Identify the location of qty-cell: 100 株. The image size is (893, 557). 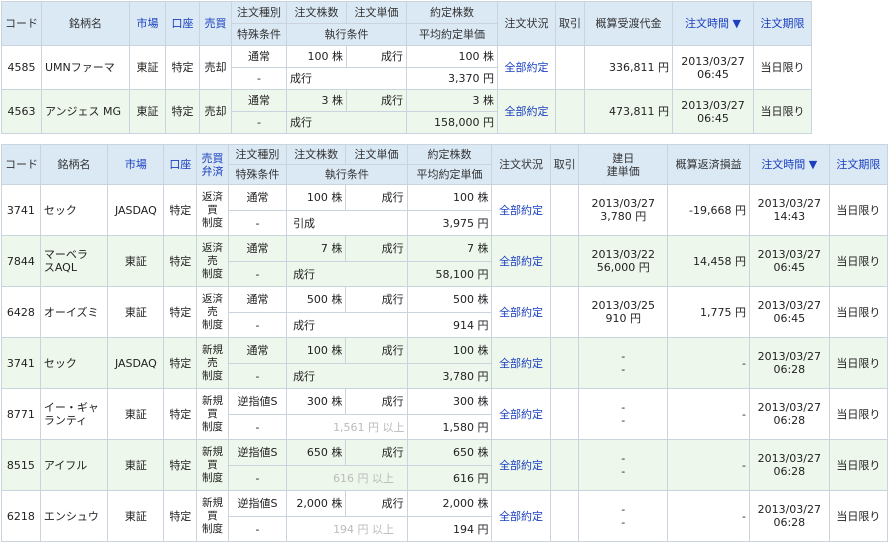
(316, 56).